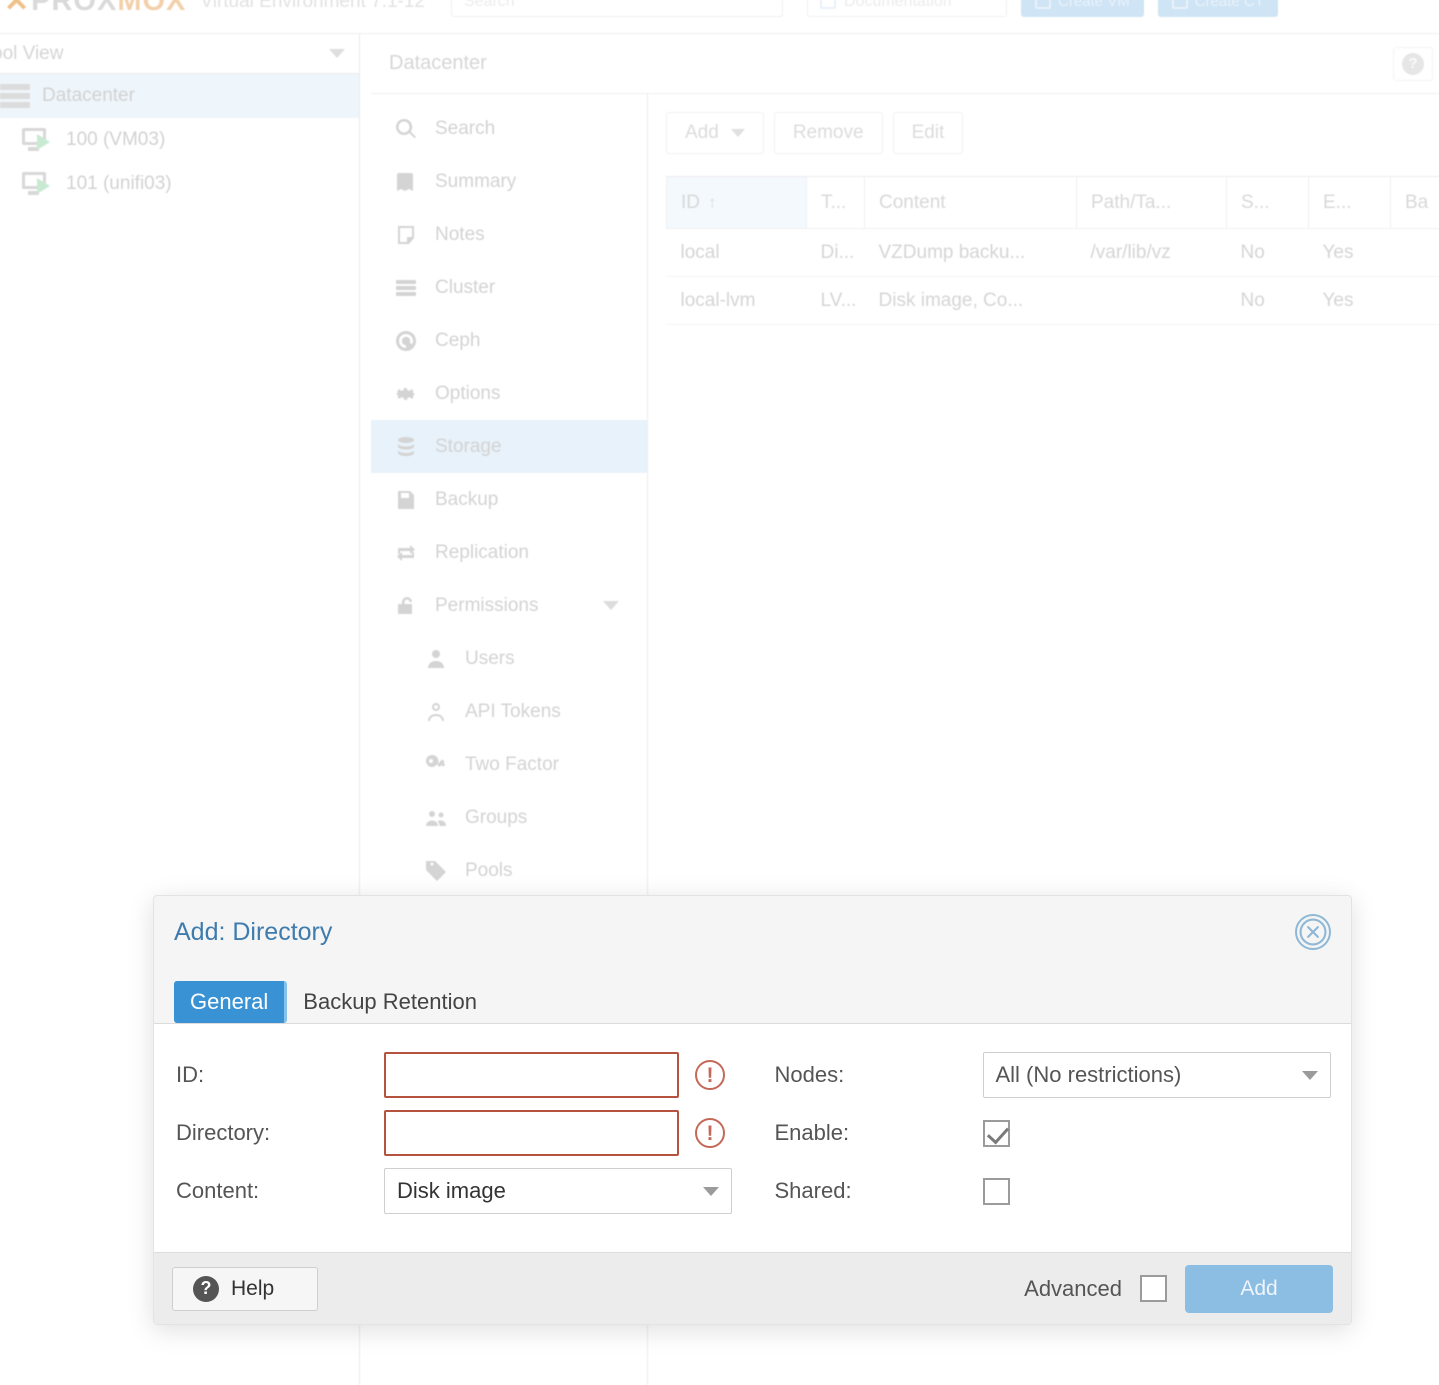 The width and height of the screenshot is (1439, 1385). What do you see at coordinates (828, 133) in the screenshot?
I see `remove-storage-button: Remove` at bounding box center [828, 133].